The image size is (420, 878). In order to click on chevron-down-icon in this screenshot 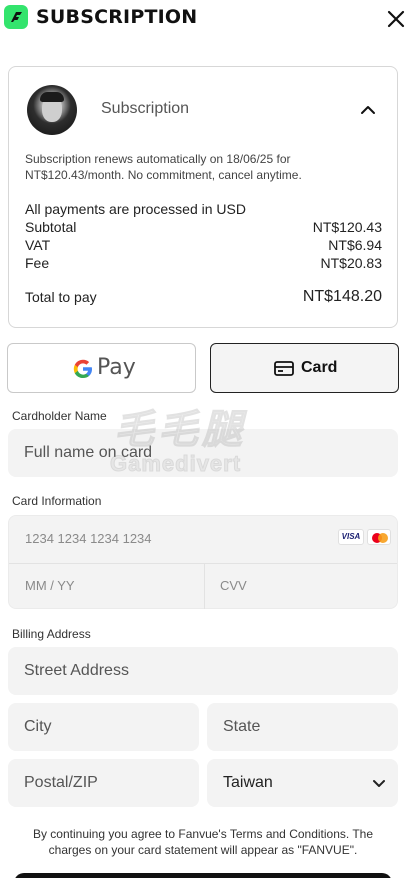, I will do `click(379, 783)`.